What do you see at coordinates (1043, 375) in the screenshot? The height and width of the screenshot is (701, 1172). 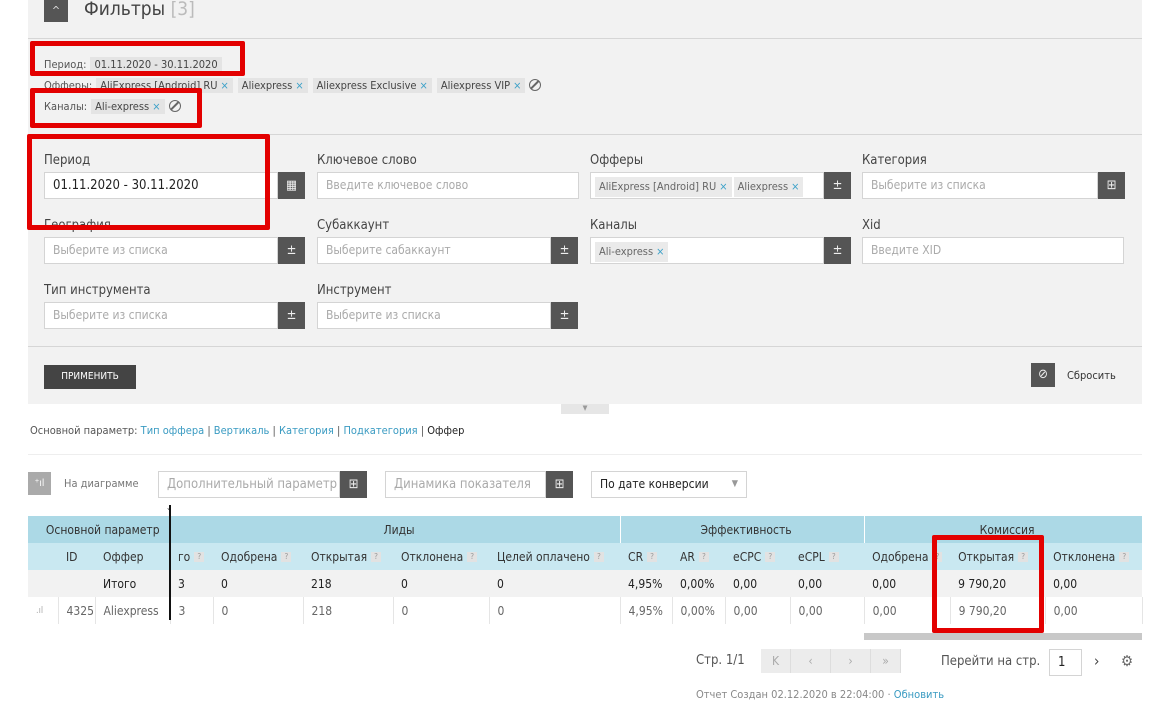 I see `reset-icon: ⊘` at bounding box center [1043, 375].